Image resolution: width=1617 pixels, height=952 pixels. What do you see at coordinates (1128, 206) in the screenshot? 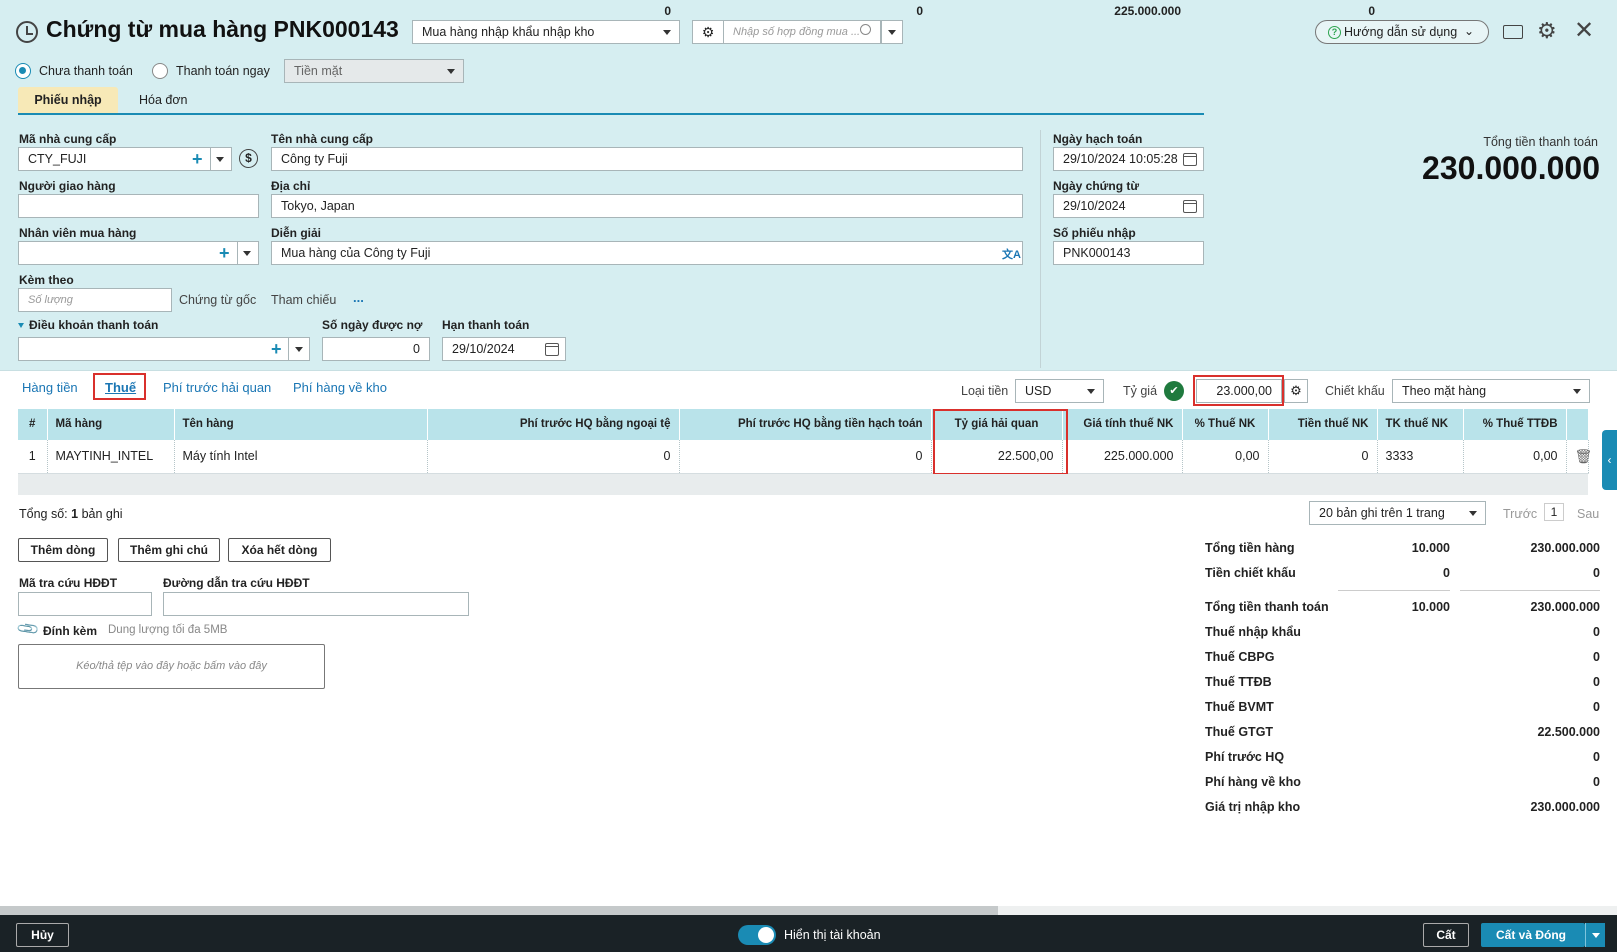
I see `doc-date-input: 29/10/2024` at bounding box center [1128, 206].